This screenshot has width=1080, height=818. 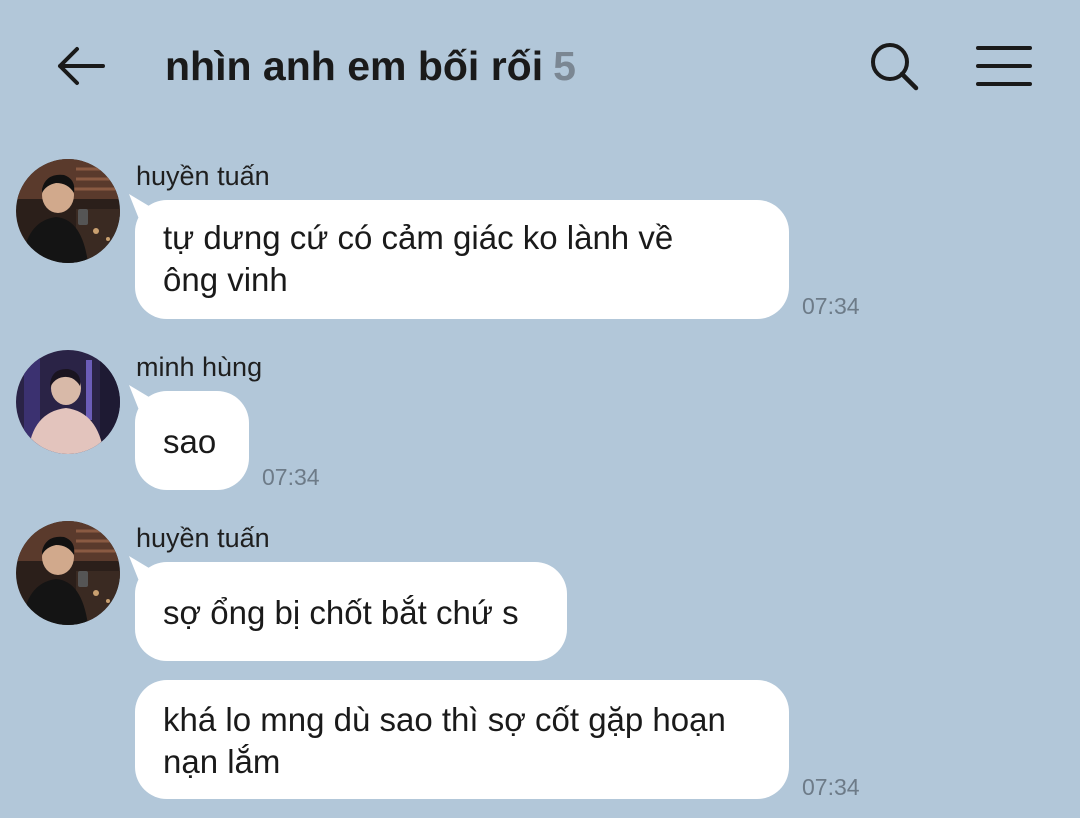 I want to click on message-line: ông vinh, so click(x=225, y=279).